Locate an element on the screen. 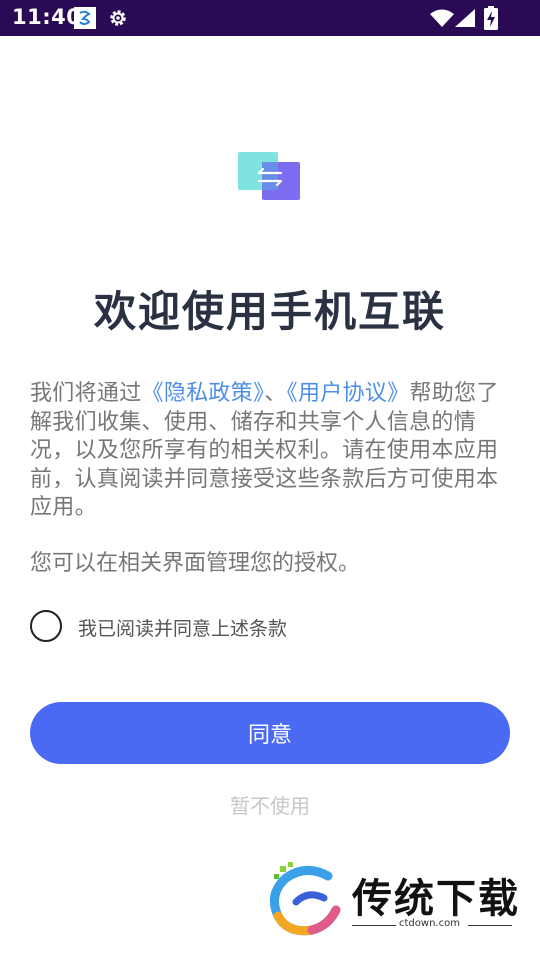 The height and width of the screenshot is (960, 540). watermark: 传统下载 ctdown.com is located at coordinates (396, 900).